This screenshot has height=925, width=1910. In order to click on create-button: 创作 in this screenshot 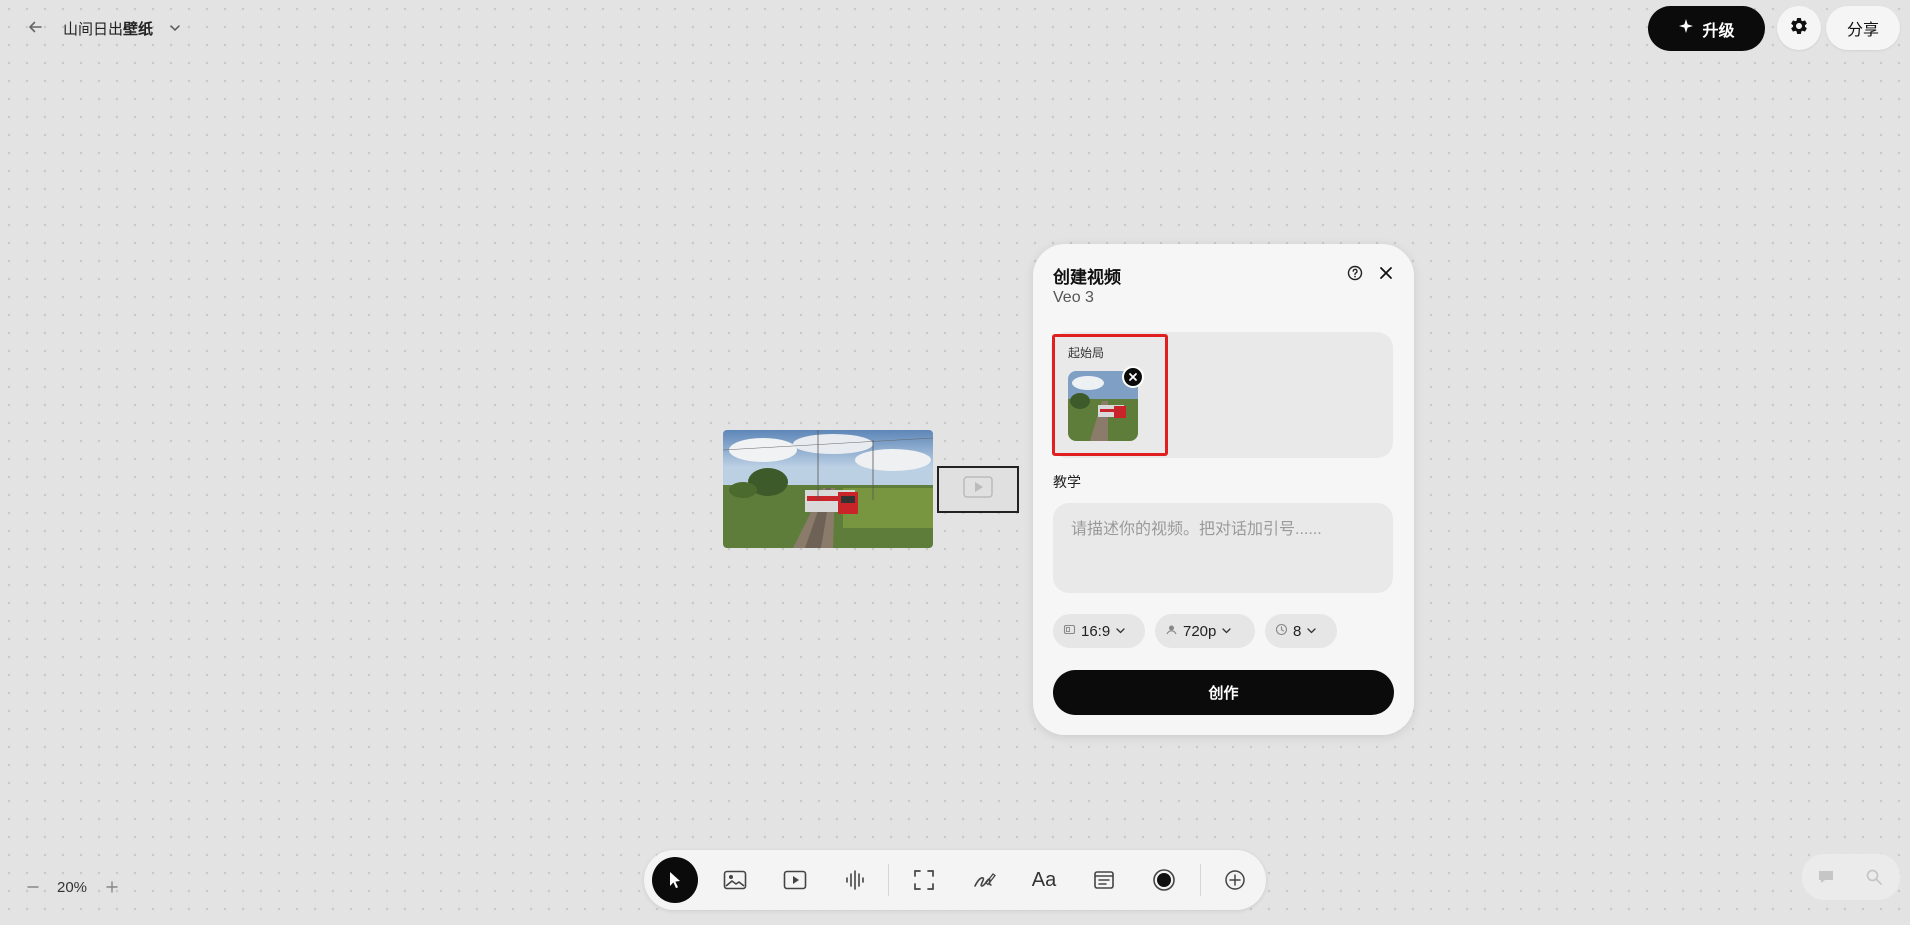, I will do `click(1223, 692)`.